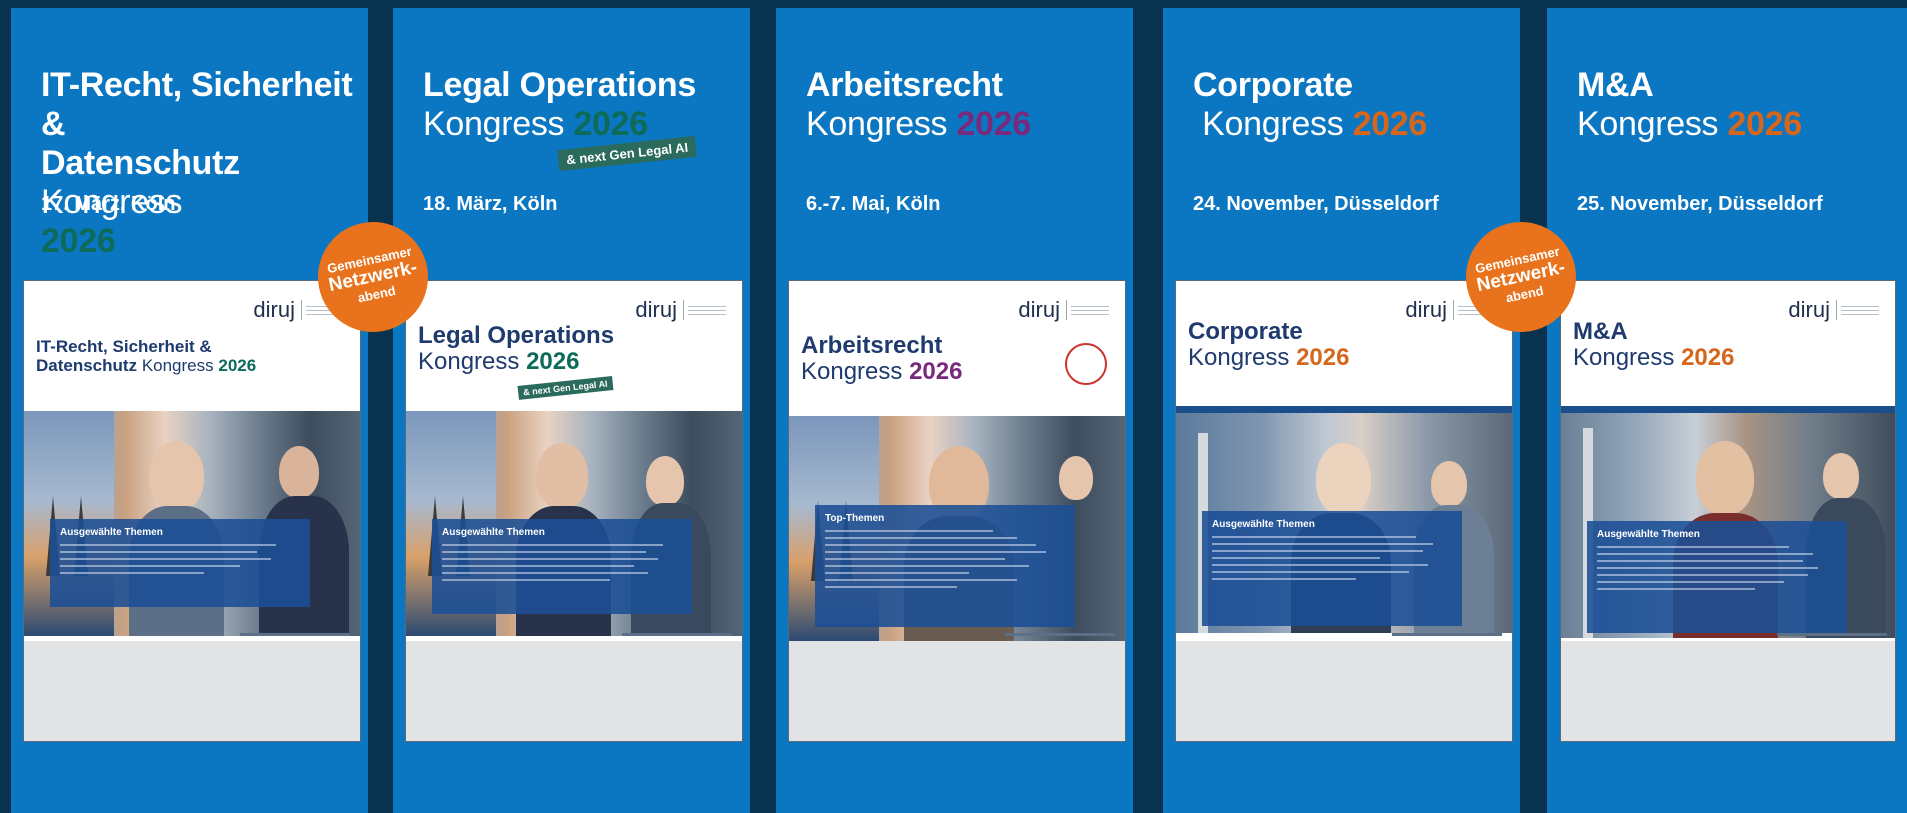 This screenshot has width=1907, height=813. I want to click on panel-title: M&A Kongress 2026, so click(1689, 104).